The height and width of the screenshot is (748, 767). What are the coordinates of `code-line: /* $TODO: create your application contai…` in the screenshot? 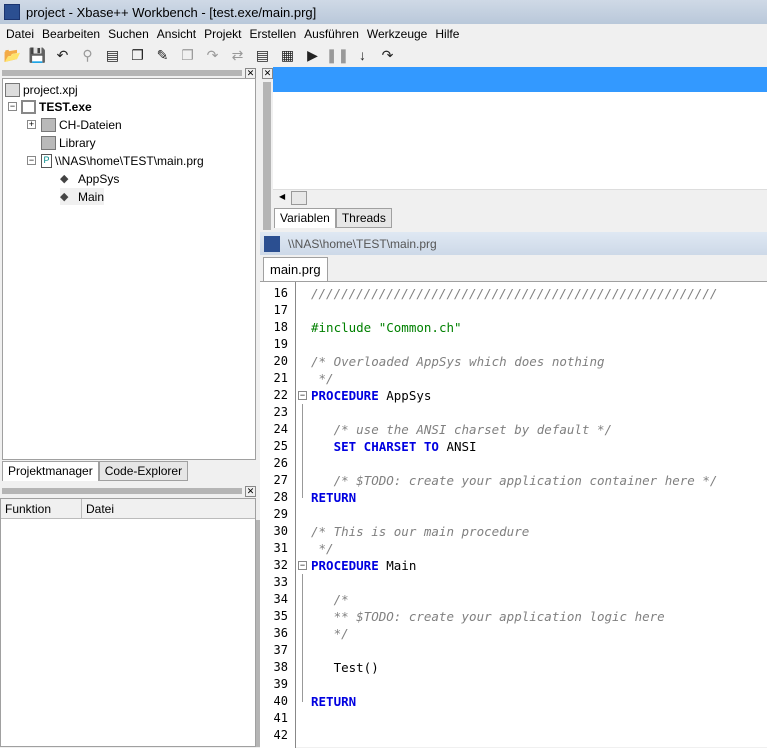 It's located at (514, 480).